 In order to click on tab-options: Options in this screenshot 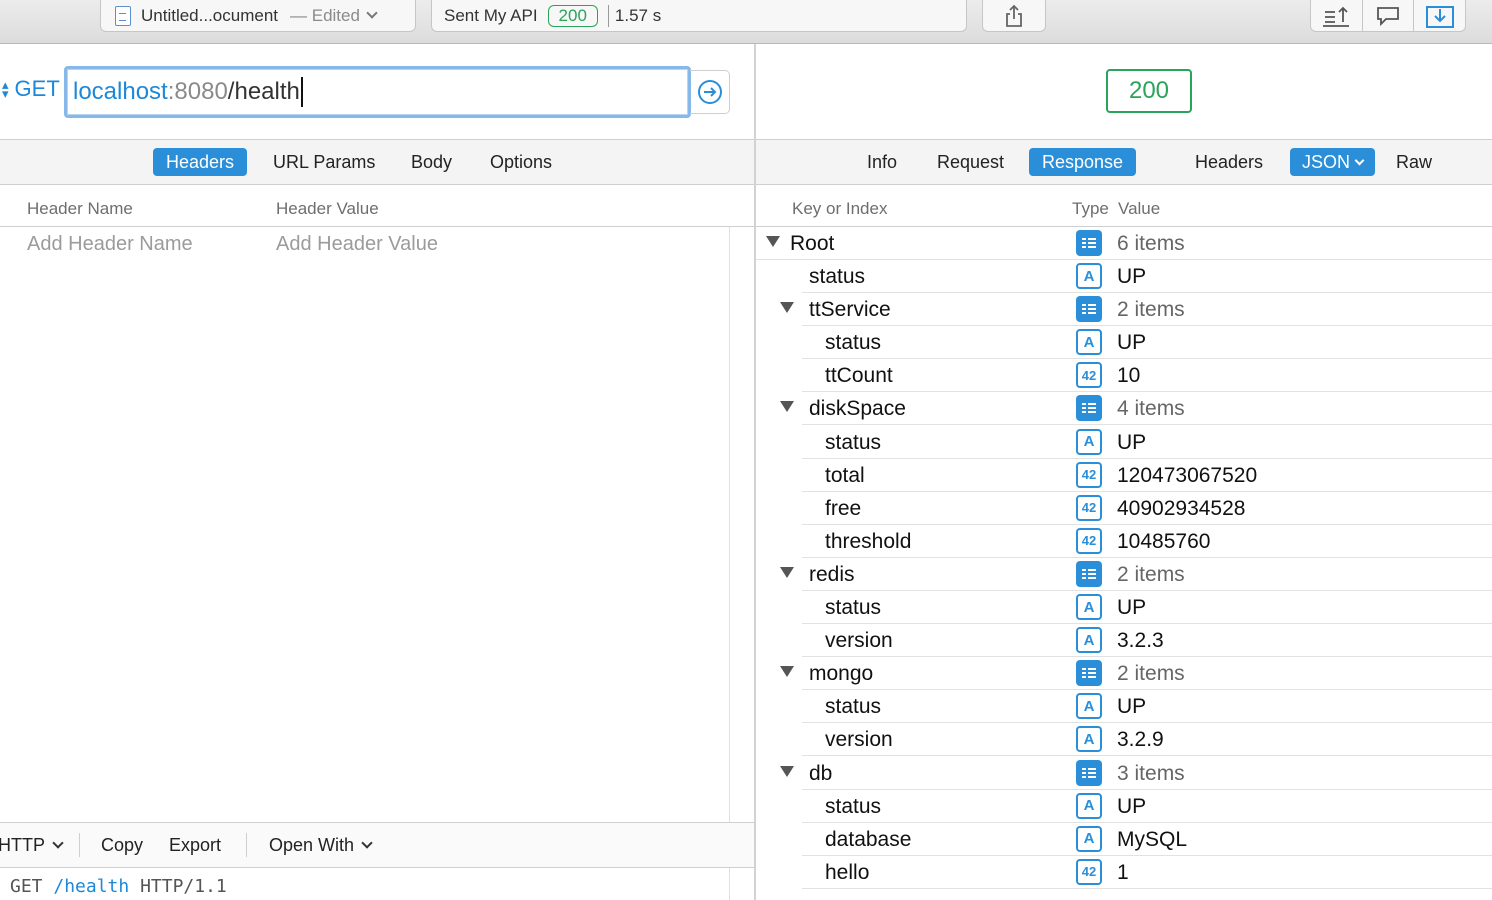, I will do `click(521, 162)`.